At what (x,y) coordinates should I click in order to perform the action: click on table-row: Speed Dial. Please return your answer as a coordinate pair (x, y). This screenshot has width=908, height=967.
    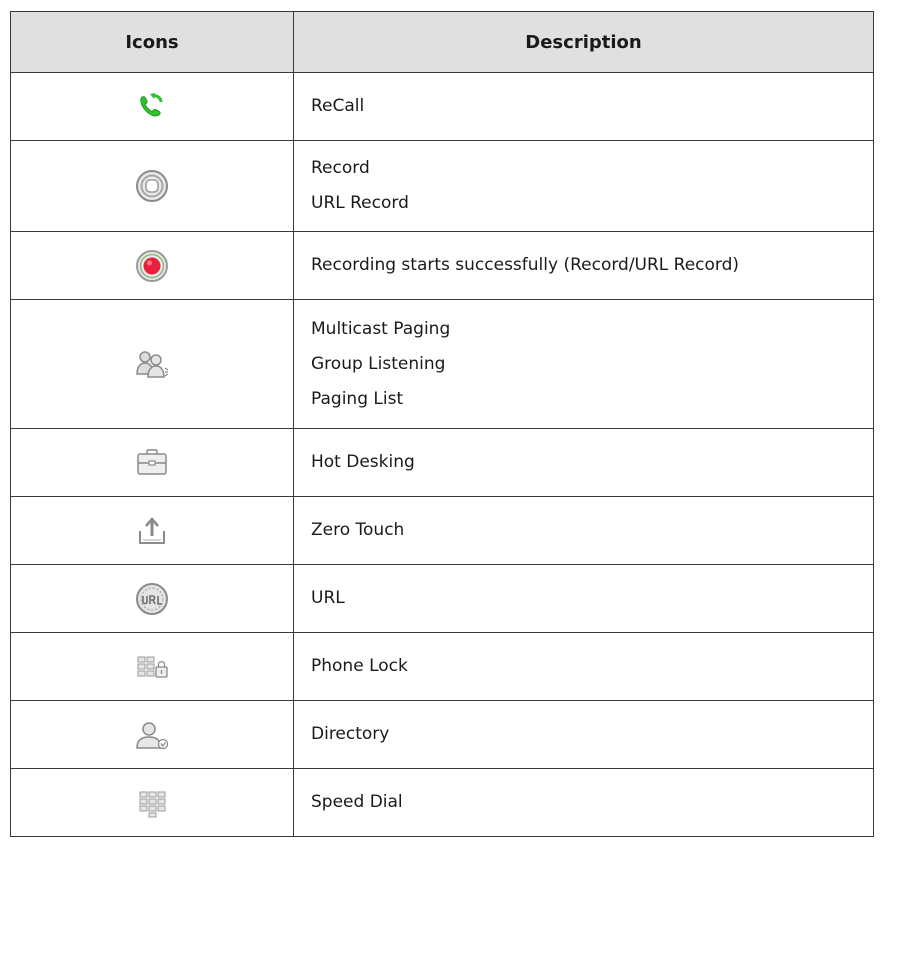
    Looking at the image, I should click on (442, 802).